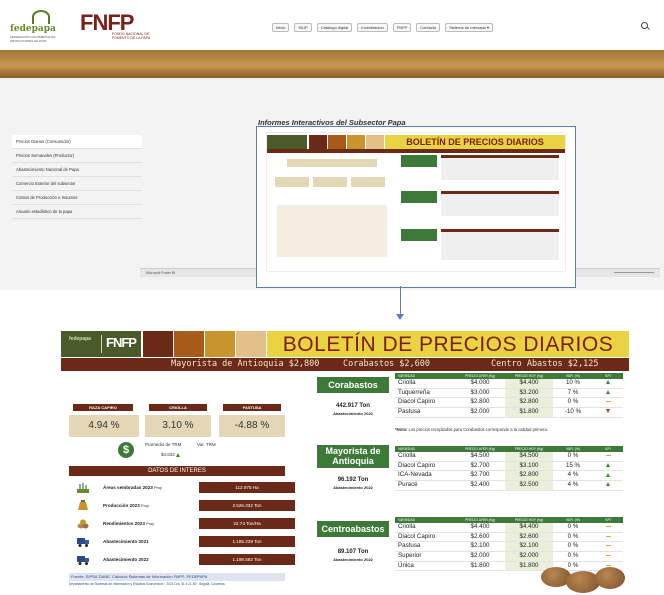  What do you see at coordinates (247, 541) in the screenshot?
I see `dato-value: 1.185.239 Ton` at bounding box center [247, 541].